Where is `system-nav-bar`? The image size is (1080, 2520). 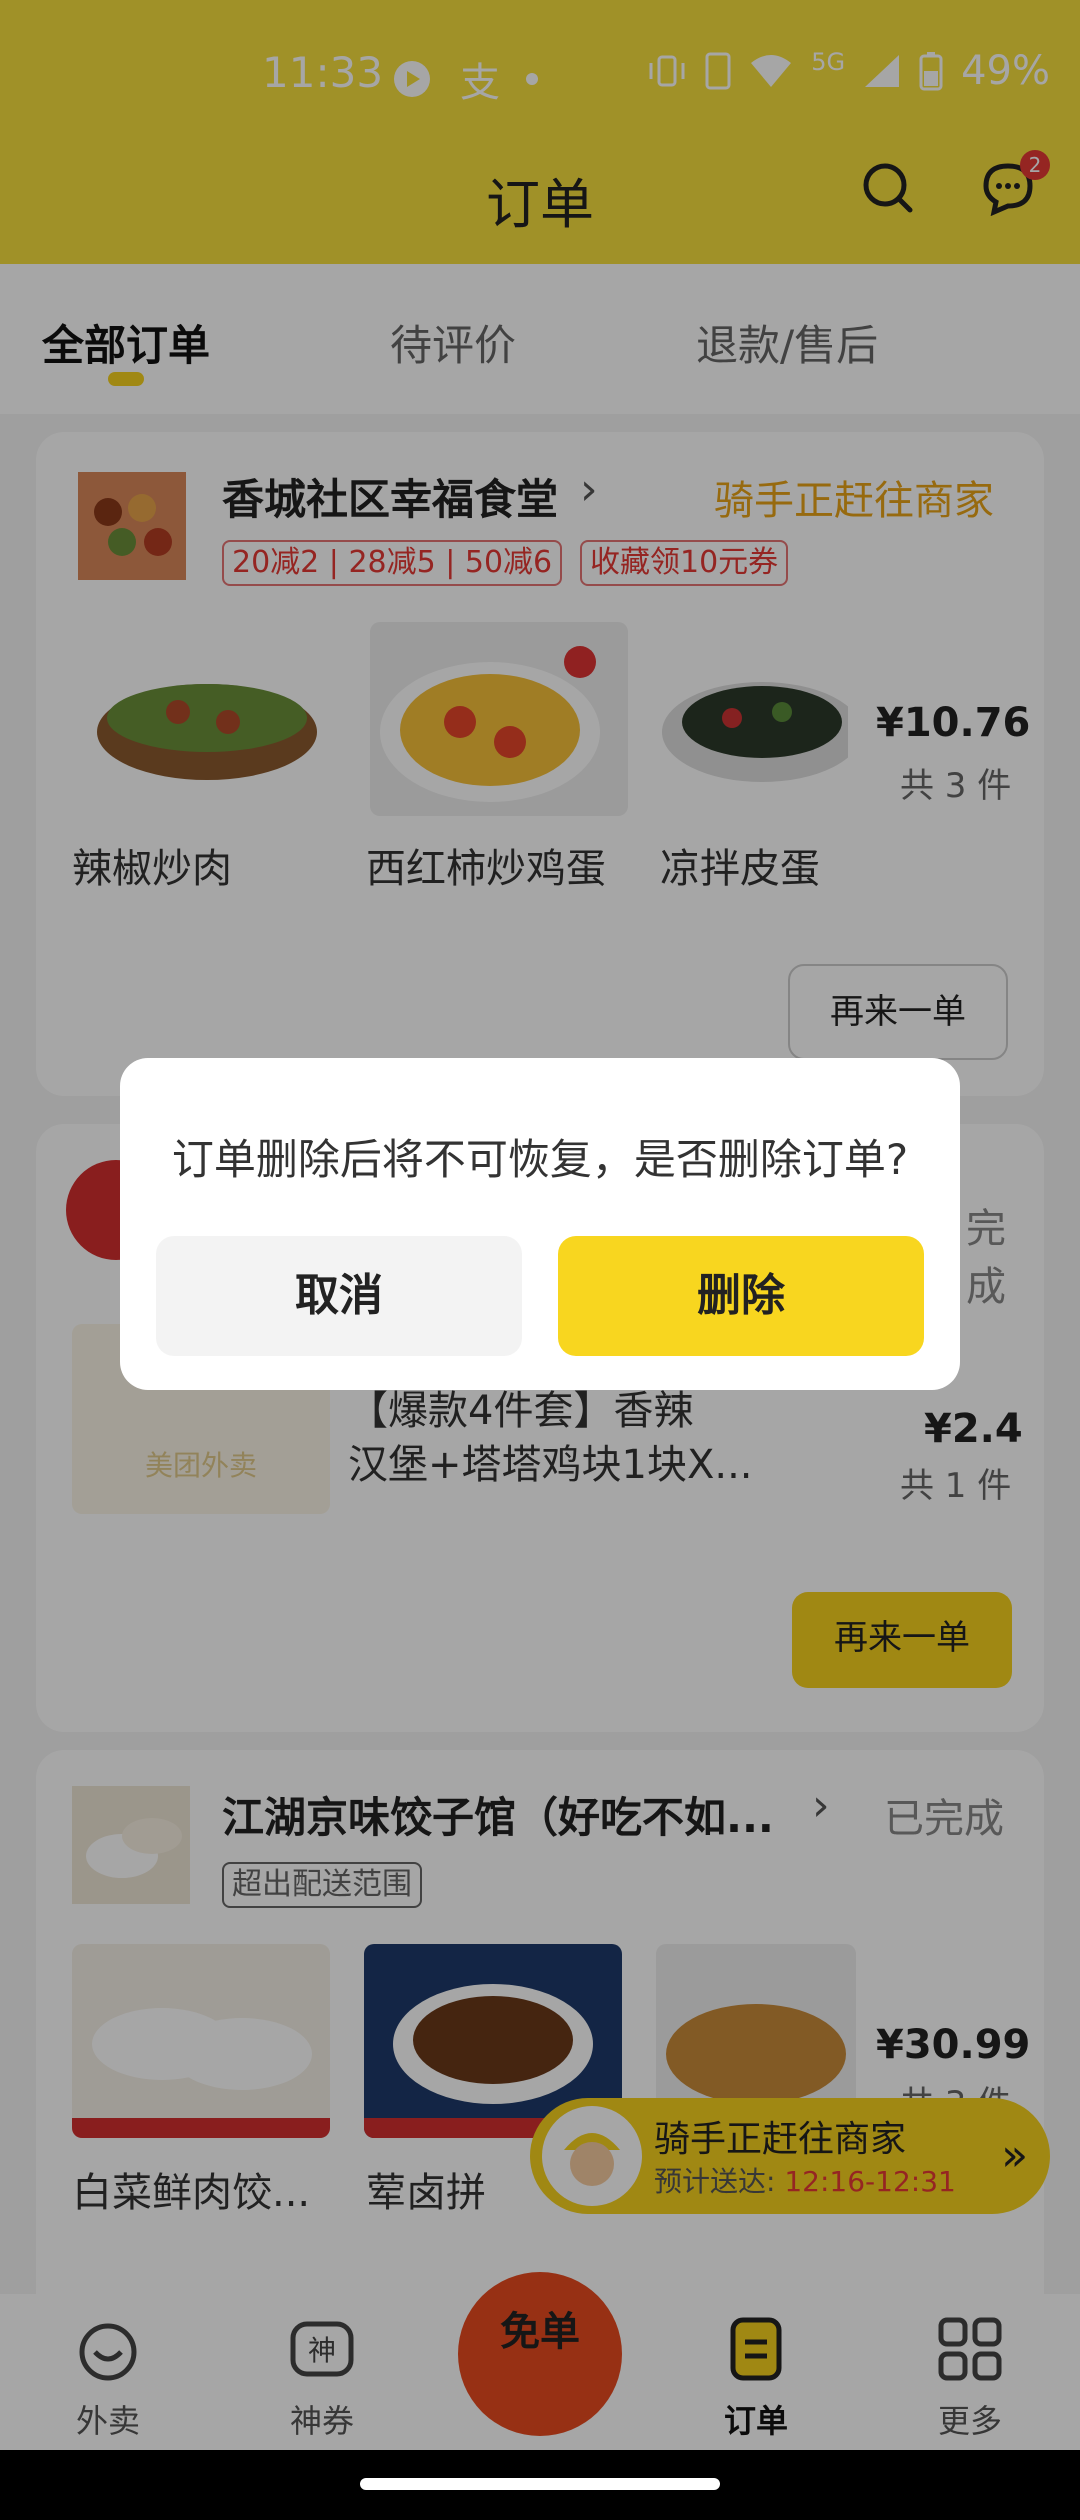 system-nav-bar is located at coordinates (540, 2485).